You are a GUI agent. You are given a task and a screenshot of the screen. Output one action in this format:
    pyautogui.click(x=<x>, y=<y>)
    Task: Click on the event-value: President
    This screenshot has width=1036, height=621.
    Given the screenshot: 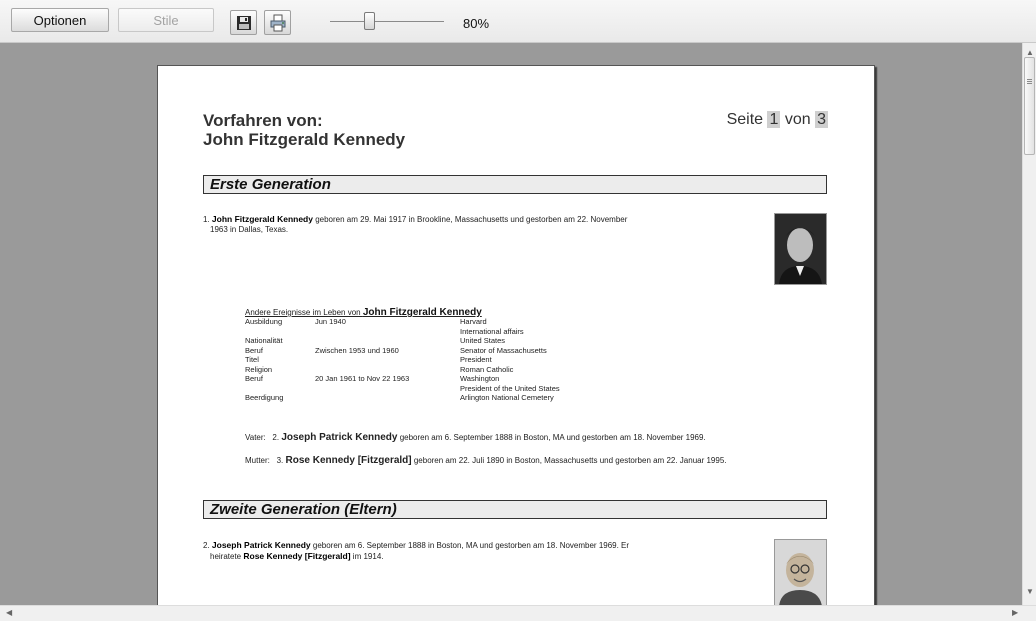 What is the action you would take?
    pyautogui.click(x=476, y=359)
    